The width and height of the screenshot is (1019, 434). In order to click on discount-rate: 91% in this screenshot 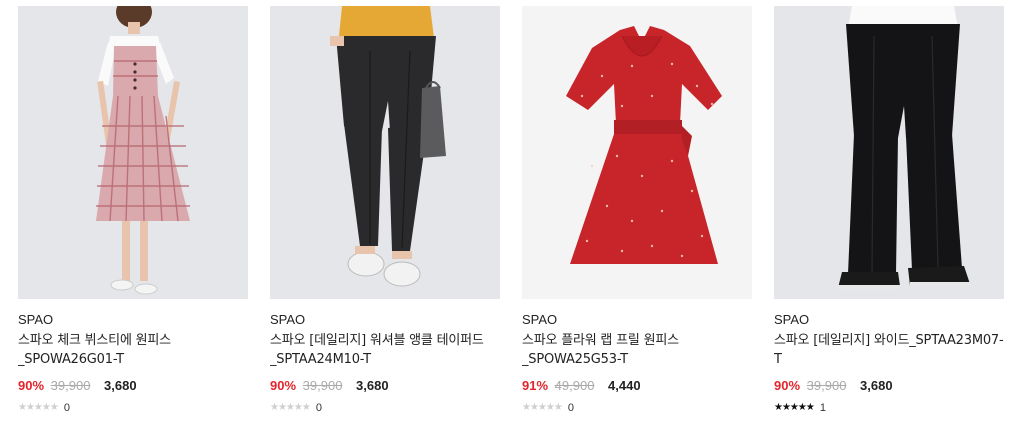, I will do `click(535, 385)`.